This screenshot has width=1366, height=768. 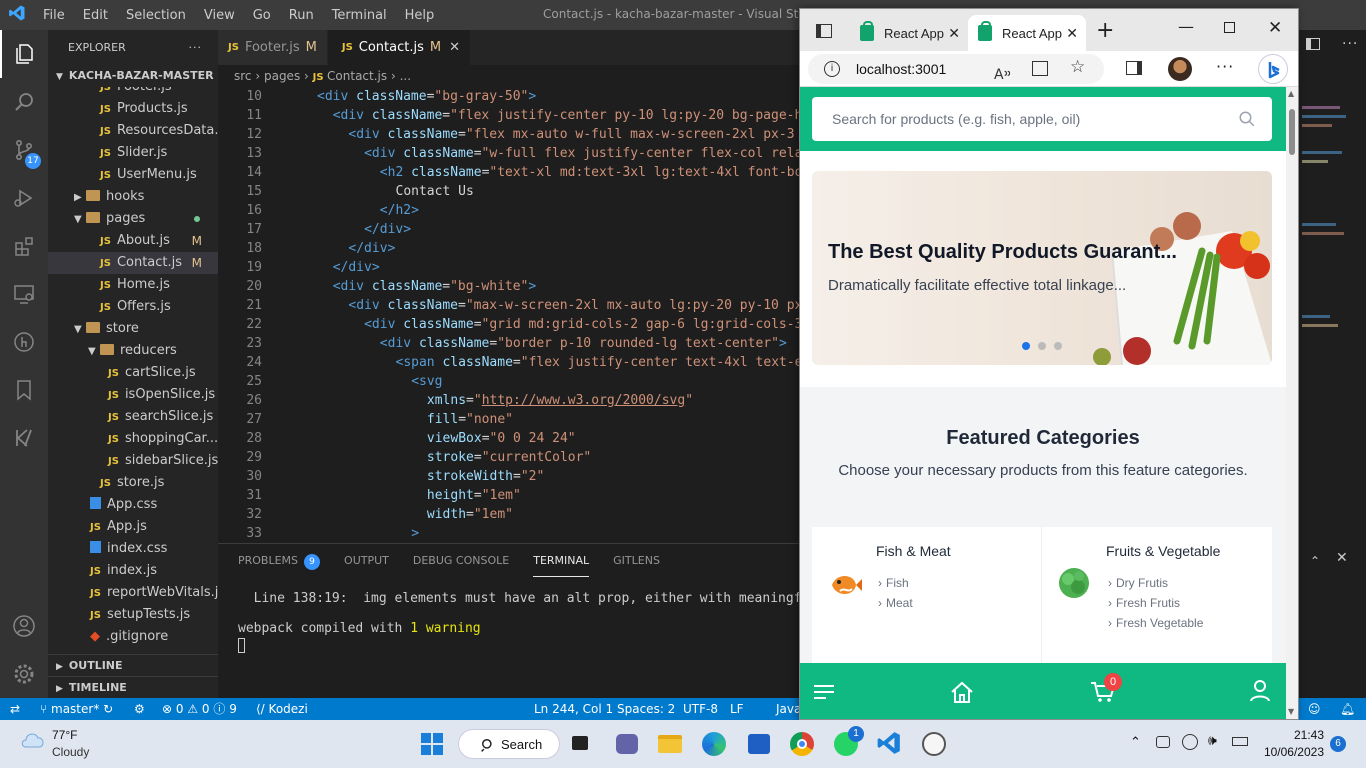 I want to click on file-item: ◆ .gitignore, so click(x=133, y=637).